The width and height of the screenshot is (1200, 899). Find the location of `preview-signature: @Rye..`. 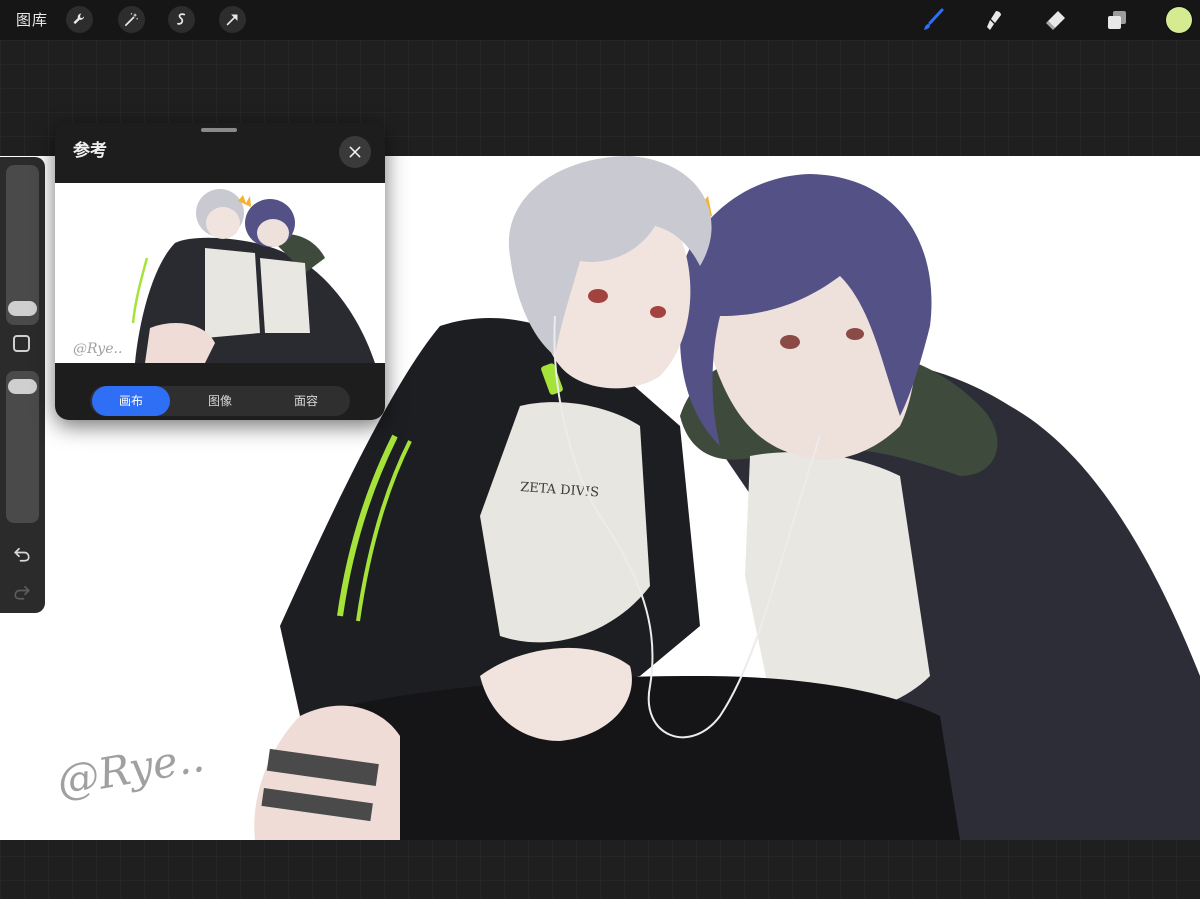

preview-signature: @Rye.. is located at coordinates (97, 349).